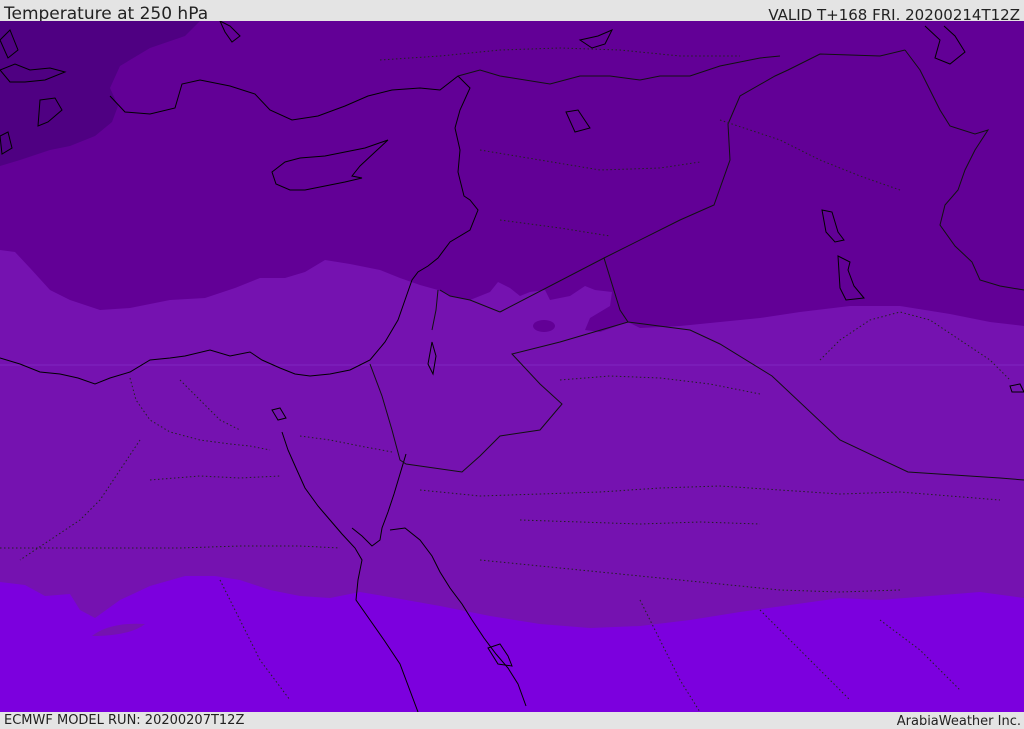 The height and width of the screenshot is (729, 1024). What do you see at coordinates (544, 326) in the screenshot?
I see `temperature-patch-blob` at bounding box center [544, 326].